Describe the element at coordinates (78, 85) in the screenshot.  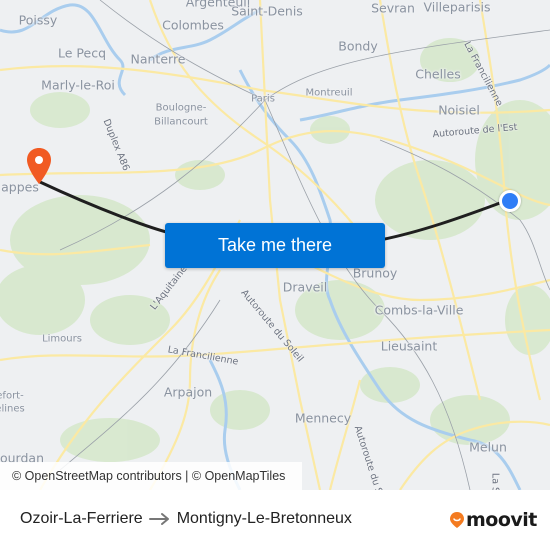
I see `place-label: Marly-le-Roi` at that location.